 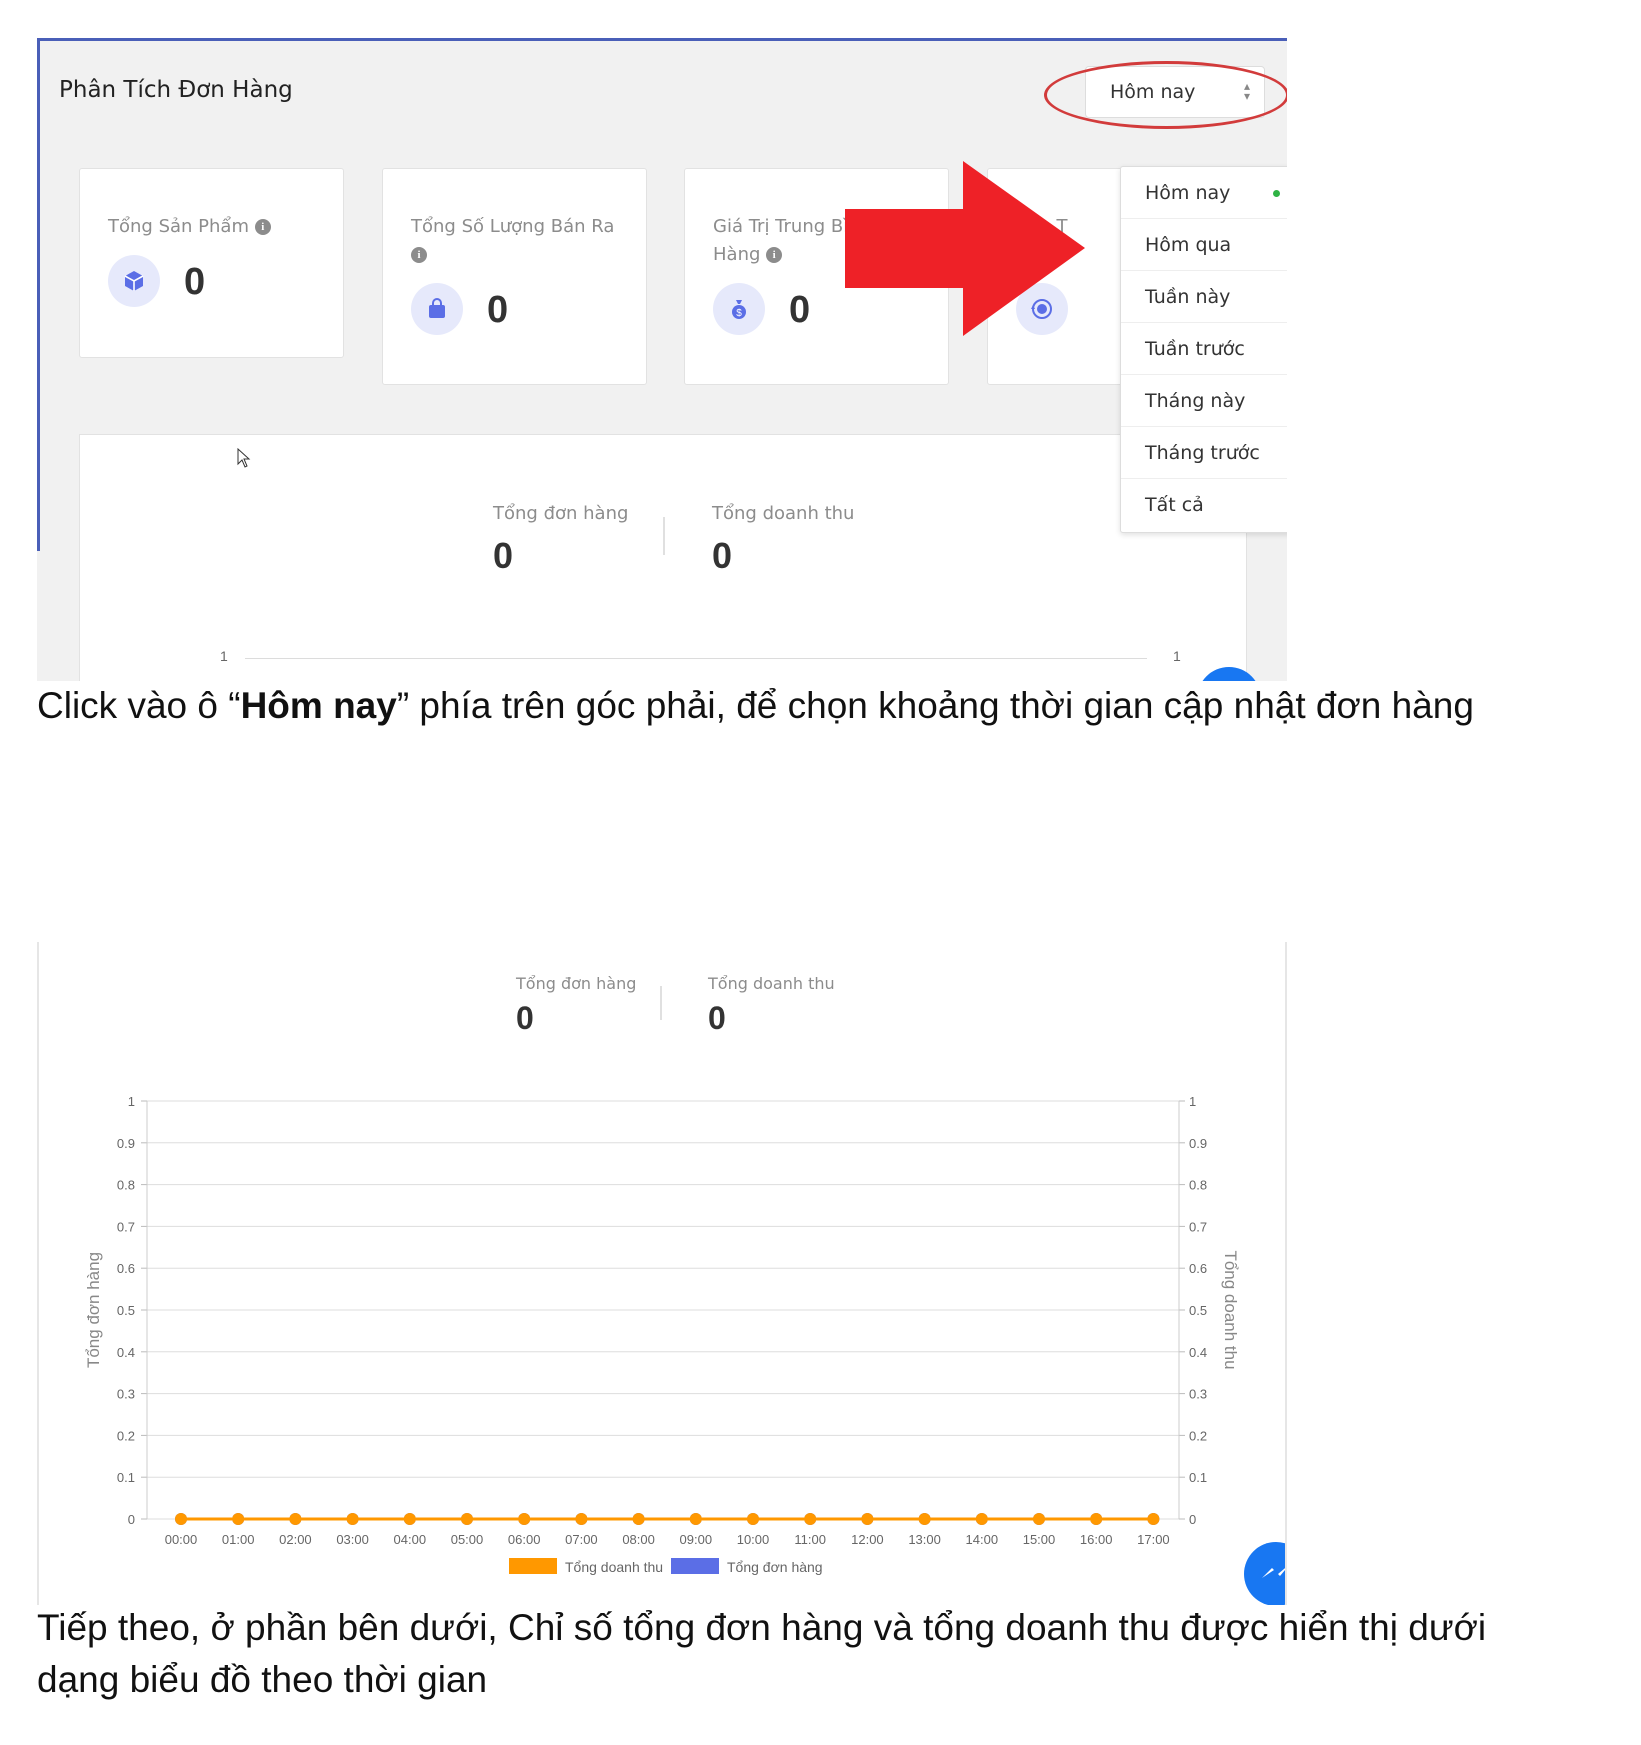 What do you see at coordinates (1198, 1352) in the screenshot?
I see `y-tick-label-right: 0.4` at bounding box center [1198, 1352].